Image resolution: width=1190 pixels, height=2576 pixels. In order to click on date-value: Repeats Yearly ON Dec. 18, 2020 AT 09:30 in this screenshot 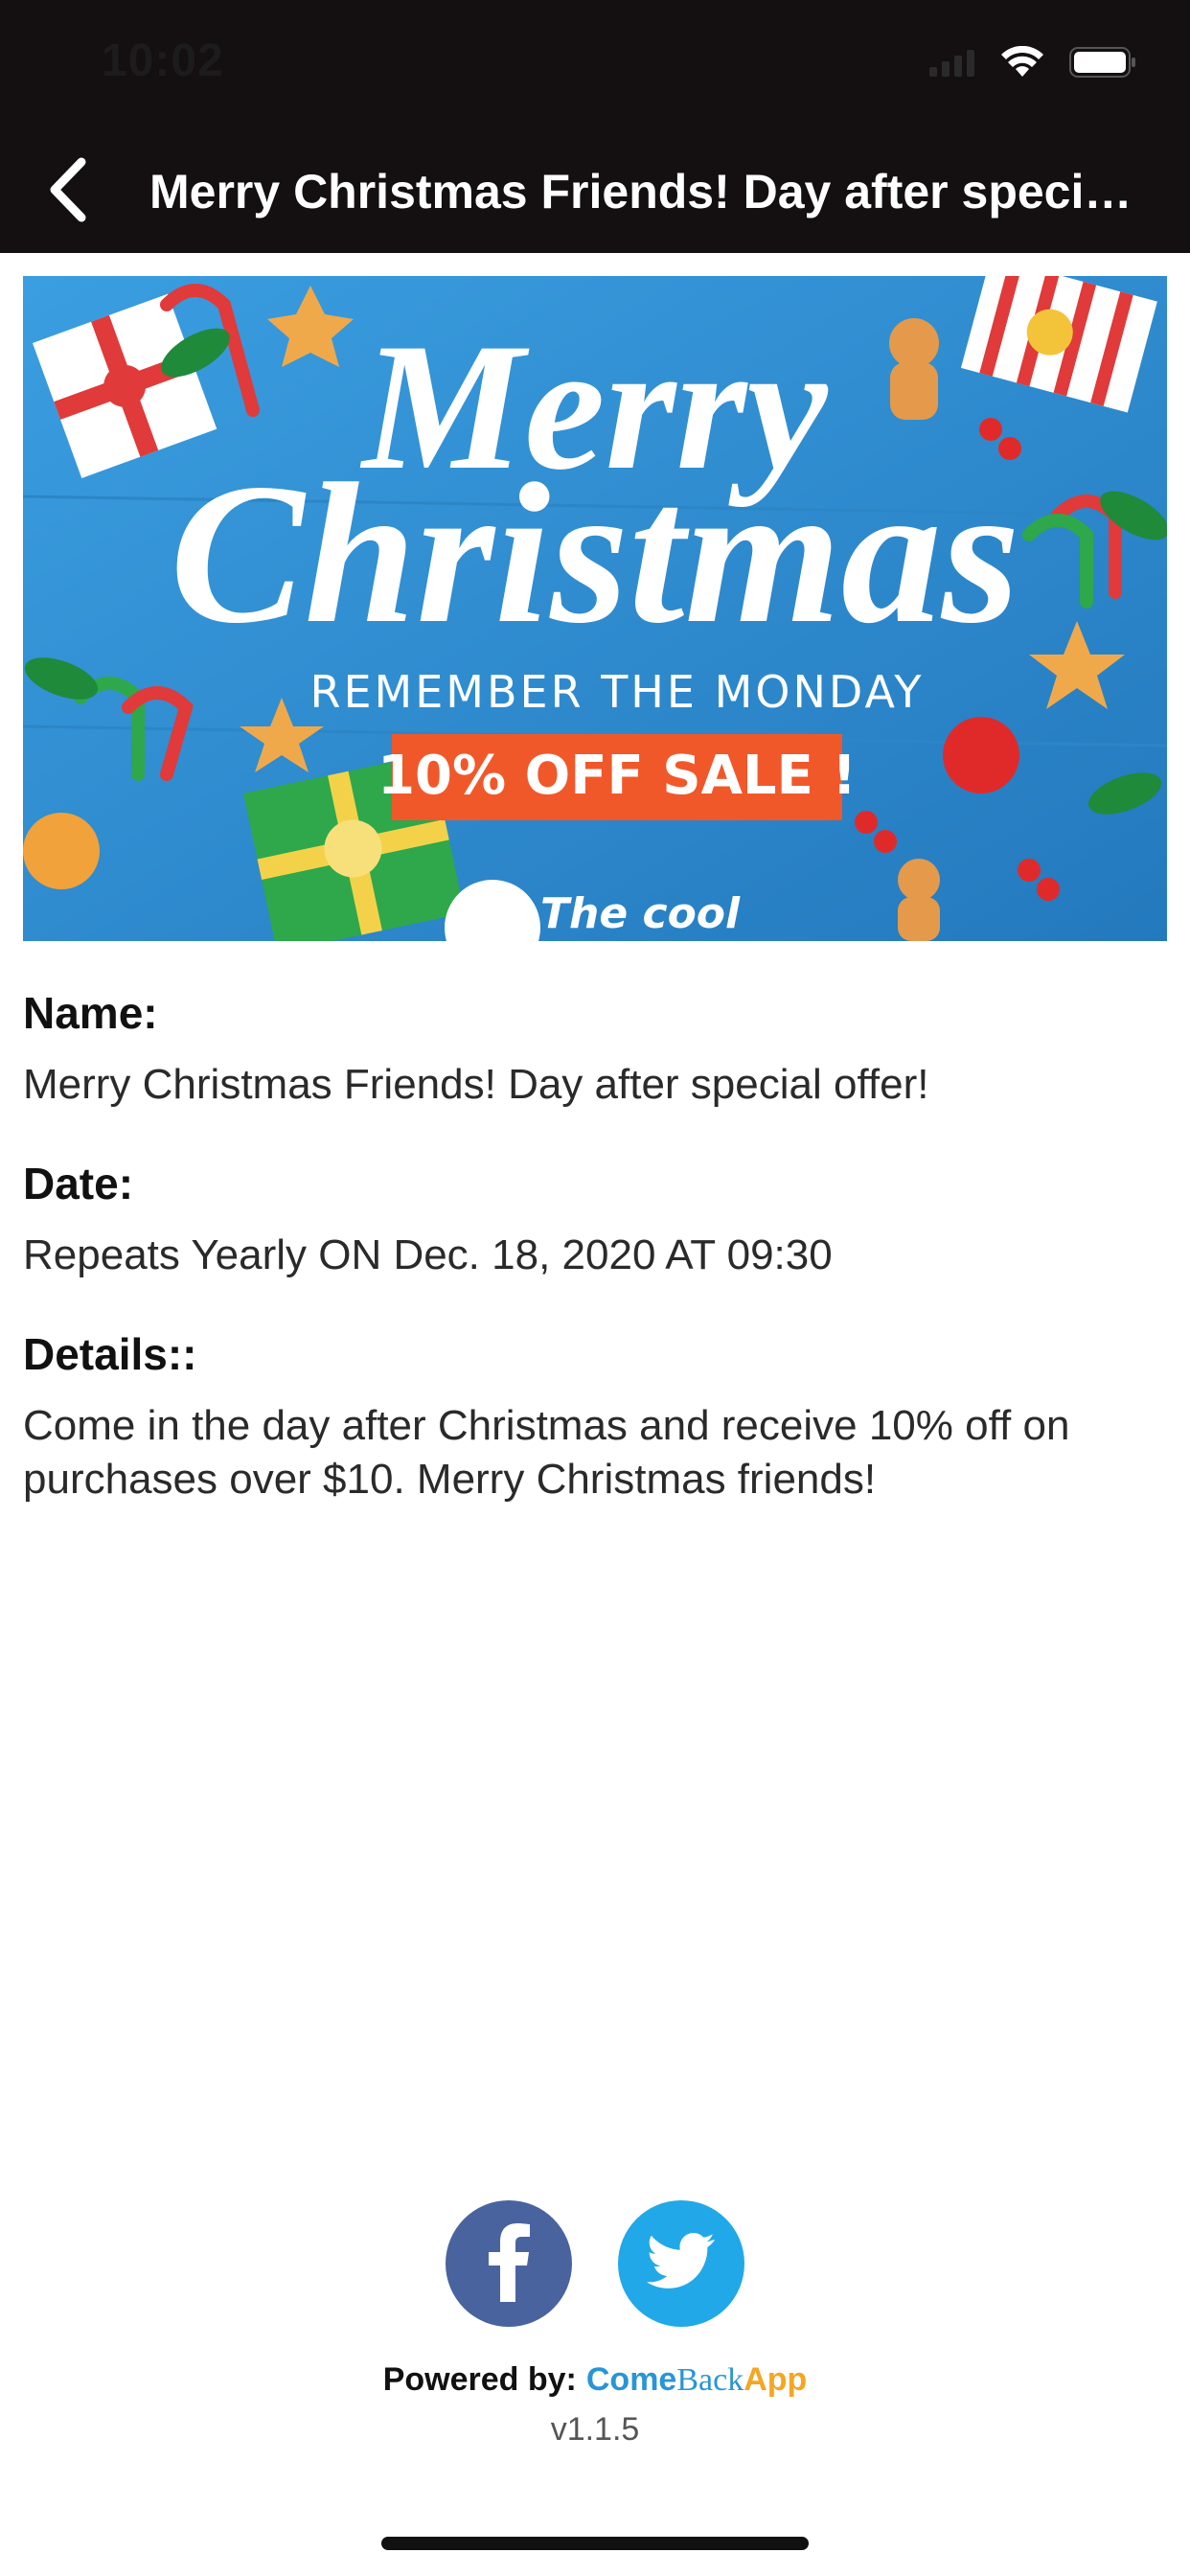, I will do `click(428, 1254)`.